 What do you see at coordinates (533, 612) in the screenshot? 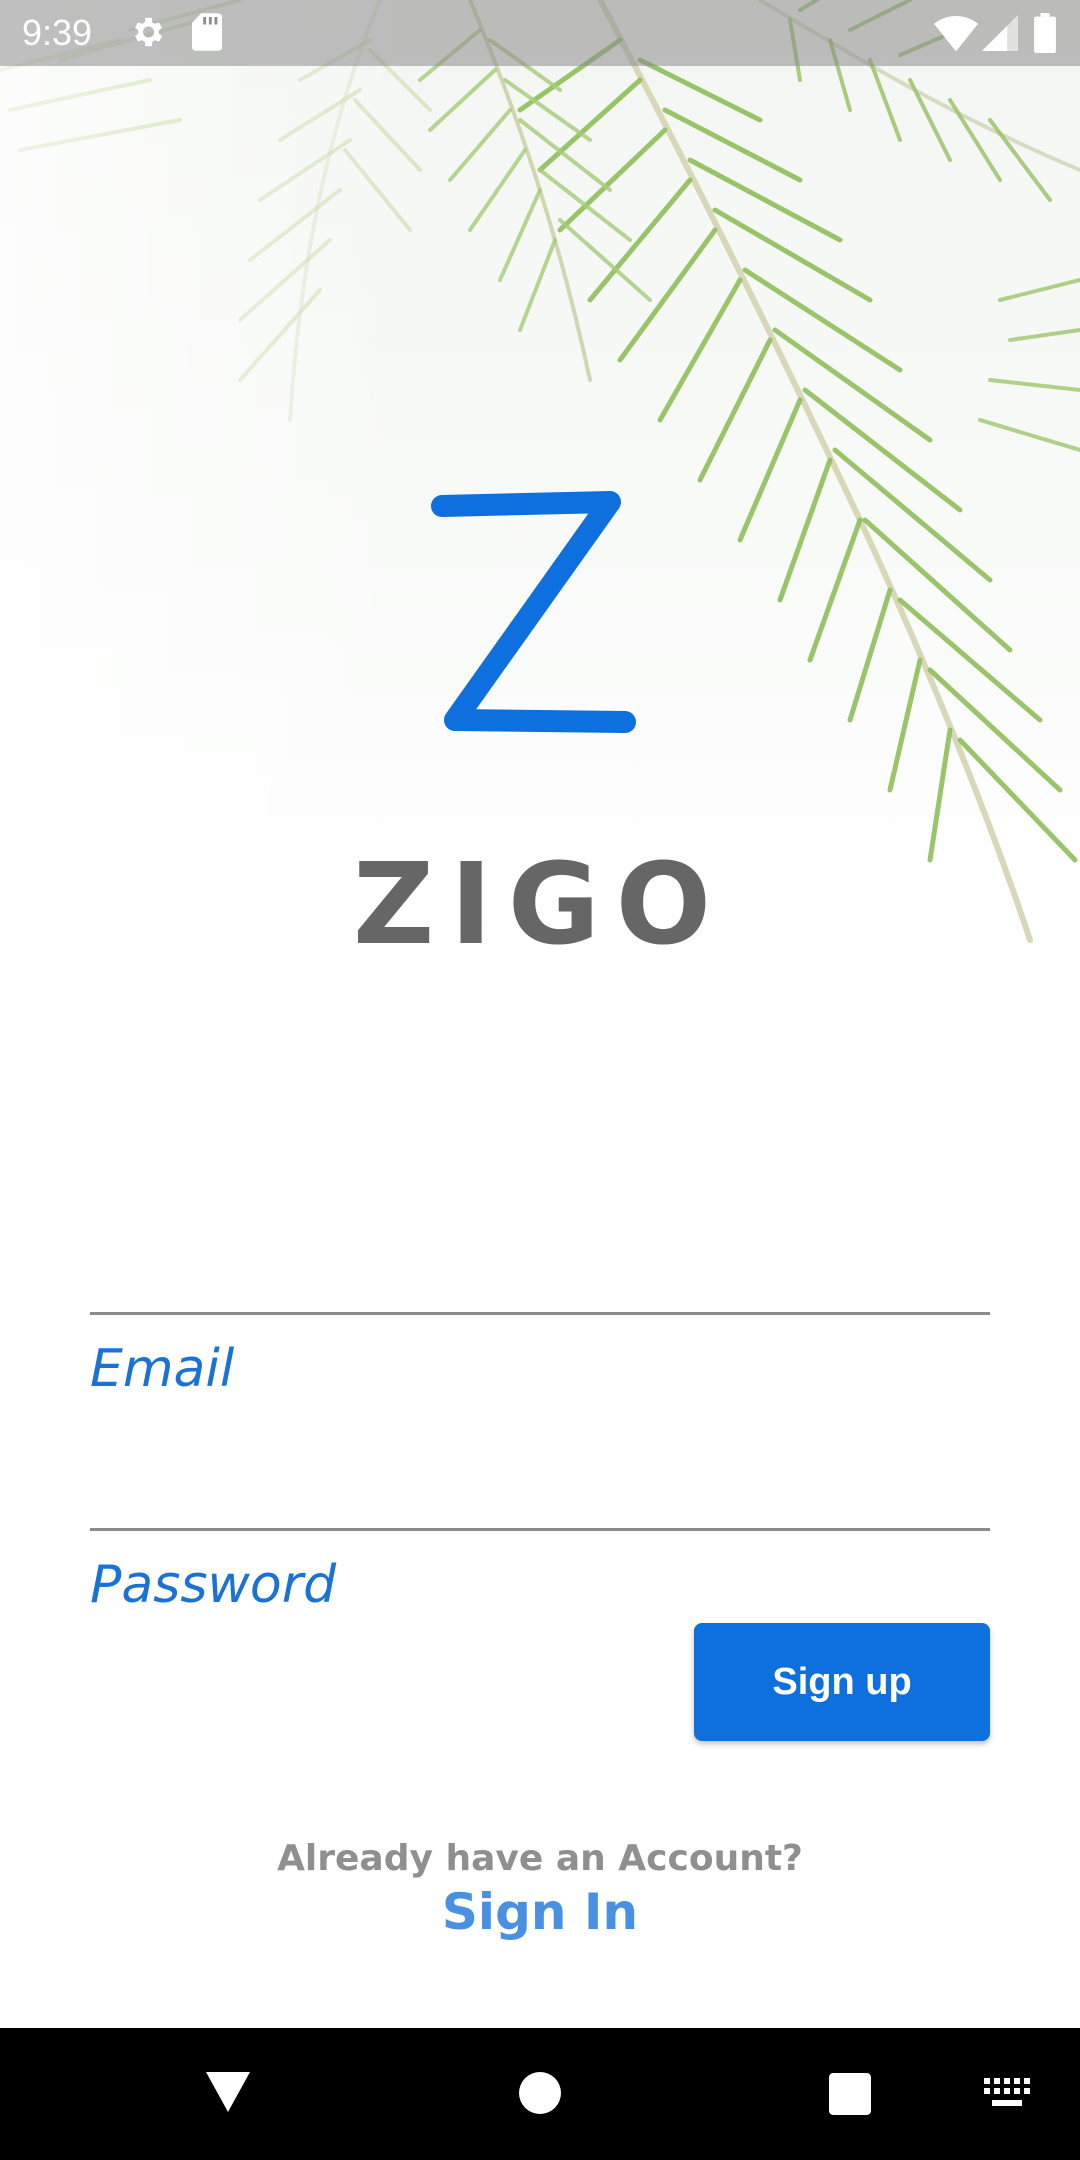
I see `zigo-logo-icon` at bounding box center [533, 612].